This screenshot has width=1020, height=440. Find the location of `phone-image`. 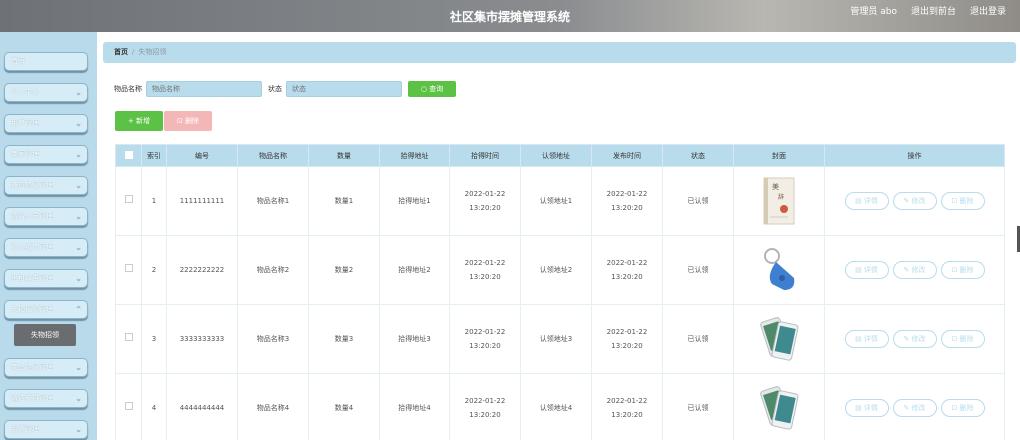

phone-image is located at coordinates (779, 408).